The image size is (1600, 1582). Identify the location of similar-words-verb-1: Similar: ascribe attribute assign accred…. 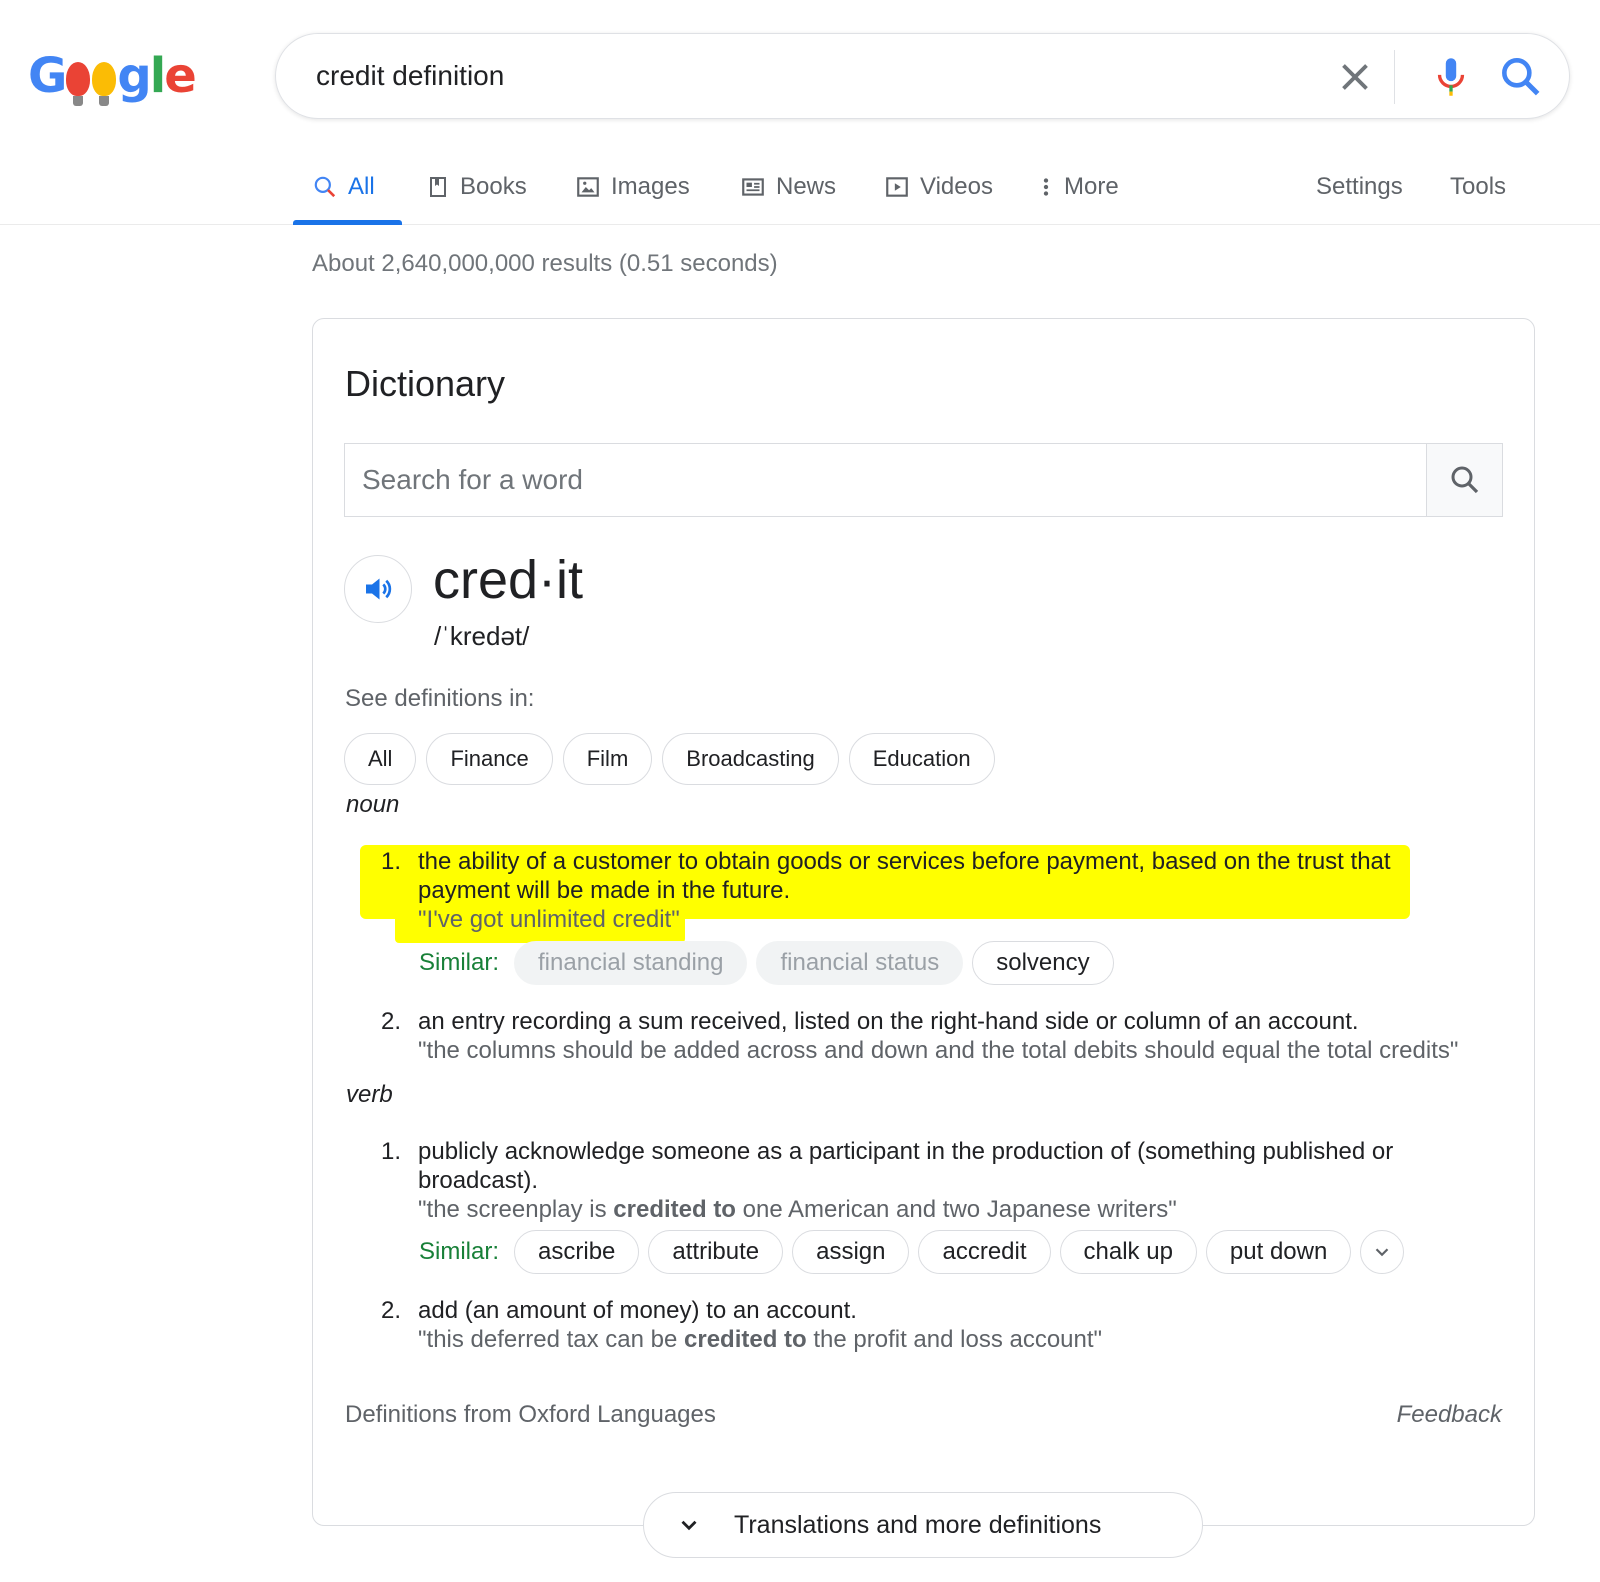
(912, 1252).